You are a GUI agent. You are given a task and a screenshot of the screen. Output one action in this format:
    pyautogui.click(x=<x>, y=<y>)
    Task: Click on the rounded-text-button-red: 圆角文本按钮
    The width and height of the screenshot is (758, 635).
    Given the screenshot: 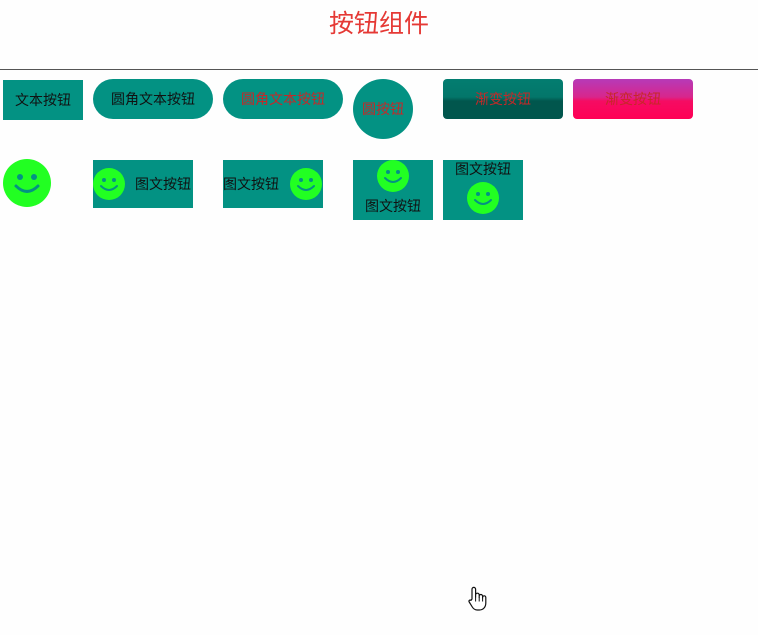 What is the action you would take?
    pyautogui.click(x=283, y=99)
    